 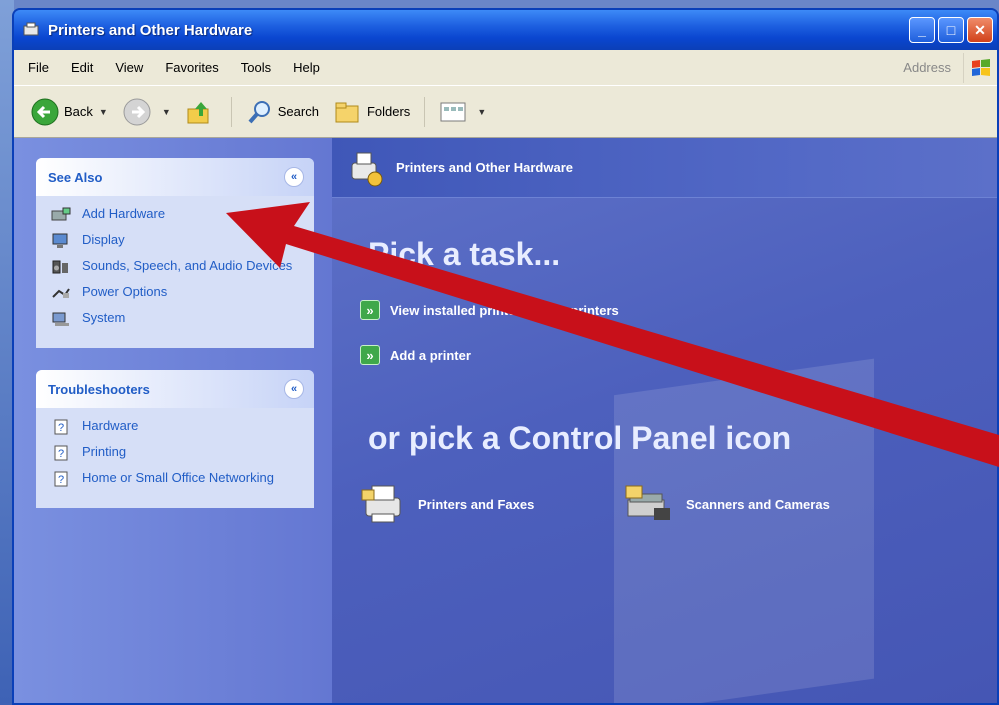 I want to click on menu-edit: Edit, so click(x=82, y=67).